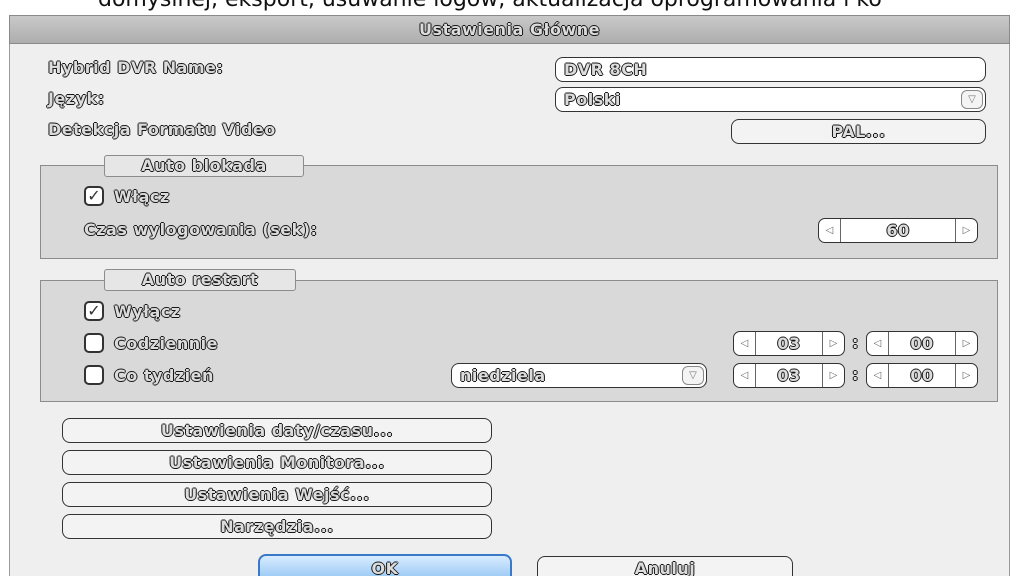 This screenshot has height=576, width=1022. Describe the element at coordinates (162, 129) in the screenshot. I see `video-format-label: Detekcja Formatu Video` at that location.